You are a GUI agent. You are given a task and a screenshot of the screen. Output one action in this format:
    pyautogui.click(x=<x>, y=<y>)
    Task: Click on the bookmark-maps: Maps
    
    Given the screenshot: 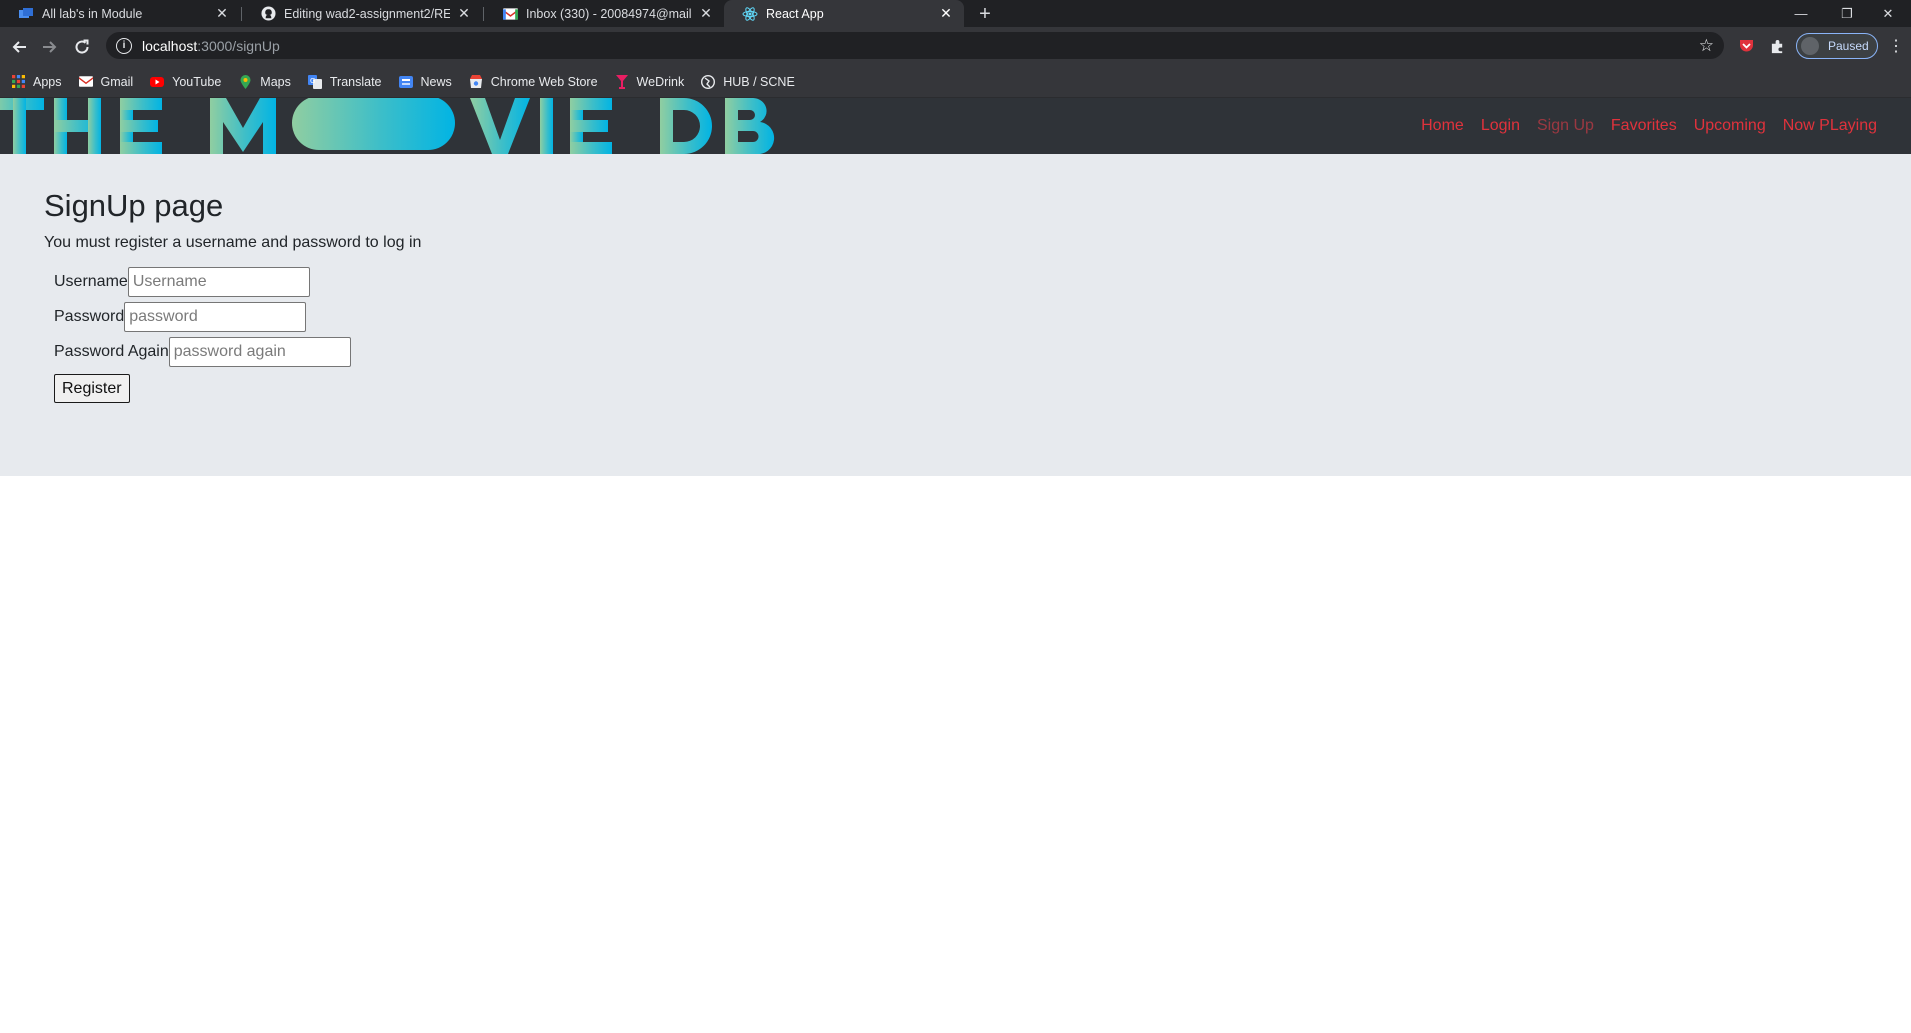 What is the action you would take?
    pyautogui.click(x=264, y=81)
    